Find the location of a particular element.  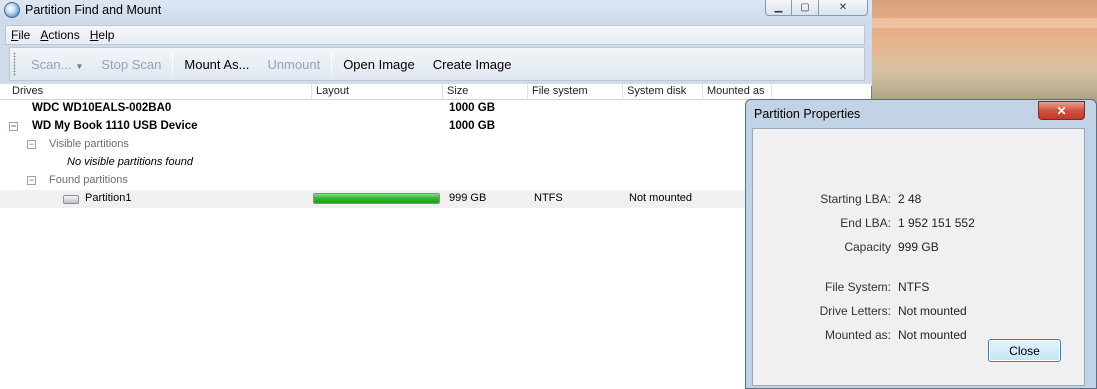

app-icon is located at coordinates (12, 10).